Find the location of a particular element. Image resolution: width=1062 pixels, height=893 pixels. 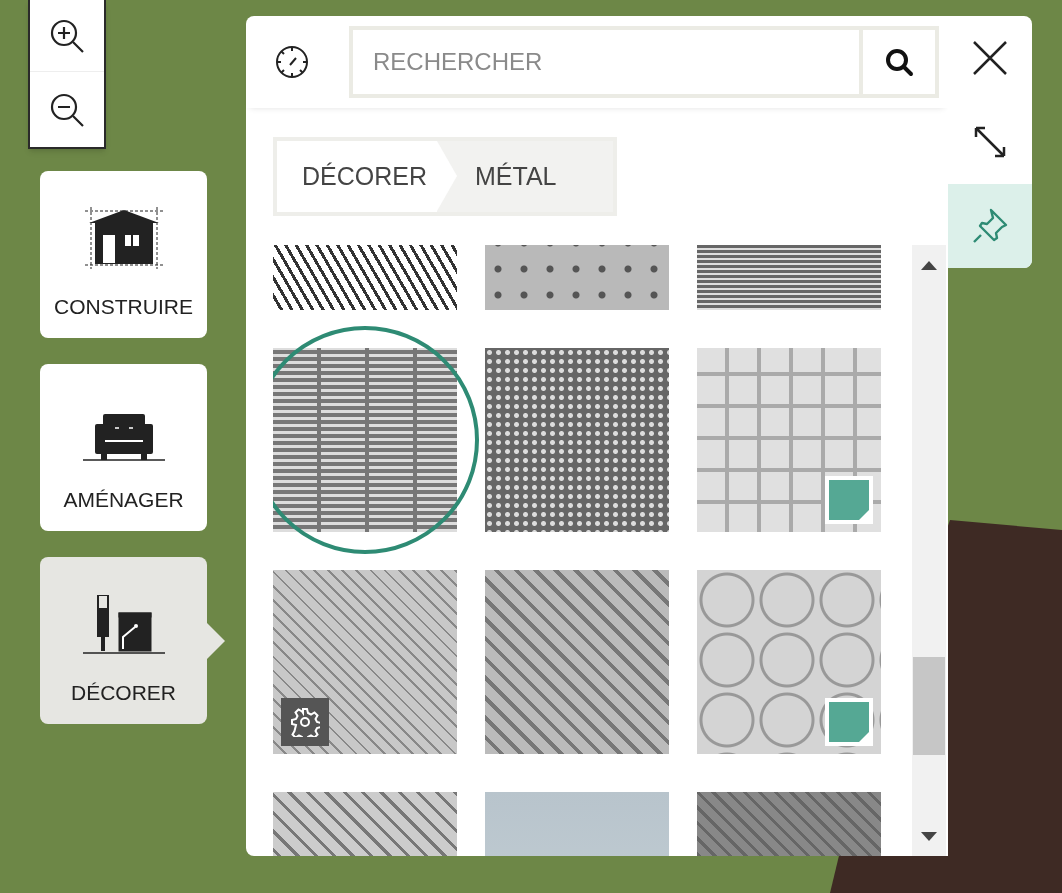

expand-icon is located at coordinates (990, 142).